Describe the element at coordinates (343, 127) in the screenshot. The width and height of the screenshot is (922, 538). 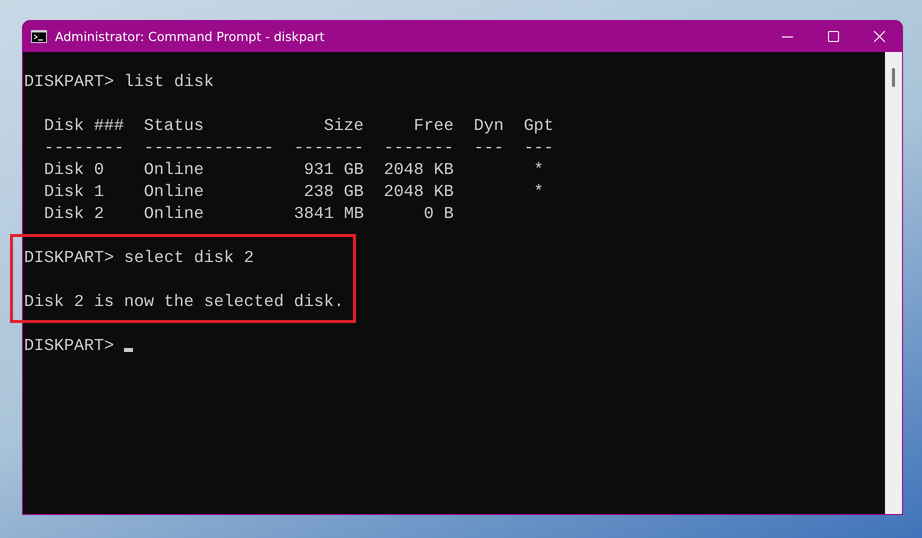
I see `column-header: Size` at that location.